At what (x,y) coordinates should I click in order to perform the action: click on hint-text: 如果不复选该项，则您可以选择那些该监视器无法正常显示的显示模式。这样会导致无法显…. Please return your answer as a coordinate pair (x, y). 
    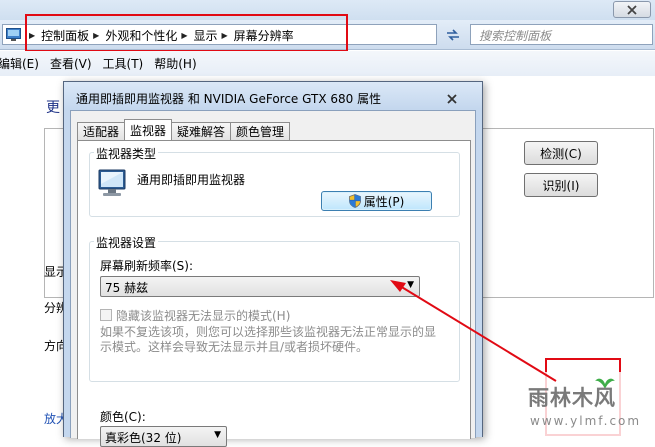
    Looking at the image, I should click on (268, 339).